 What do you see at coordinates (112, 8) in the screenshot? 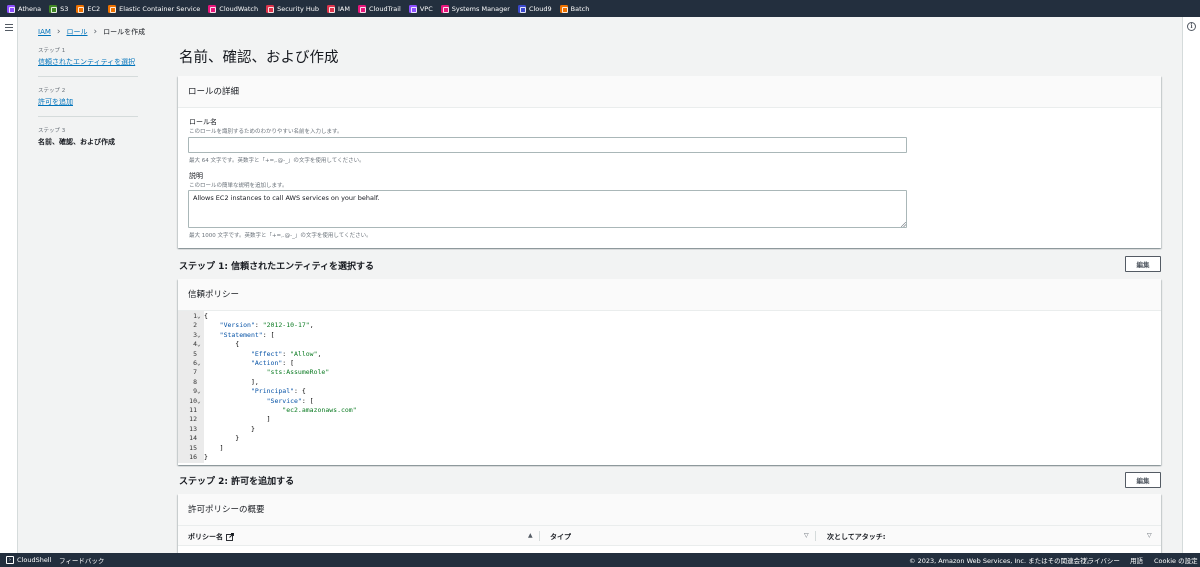
I see `elastic-container-service-service-icon` at bounding box center [112, 8].